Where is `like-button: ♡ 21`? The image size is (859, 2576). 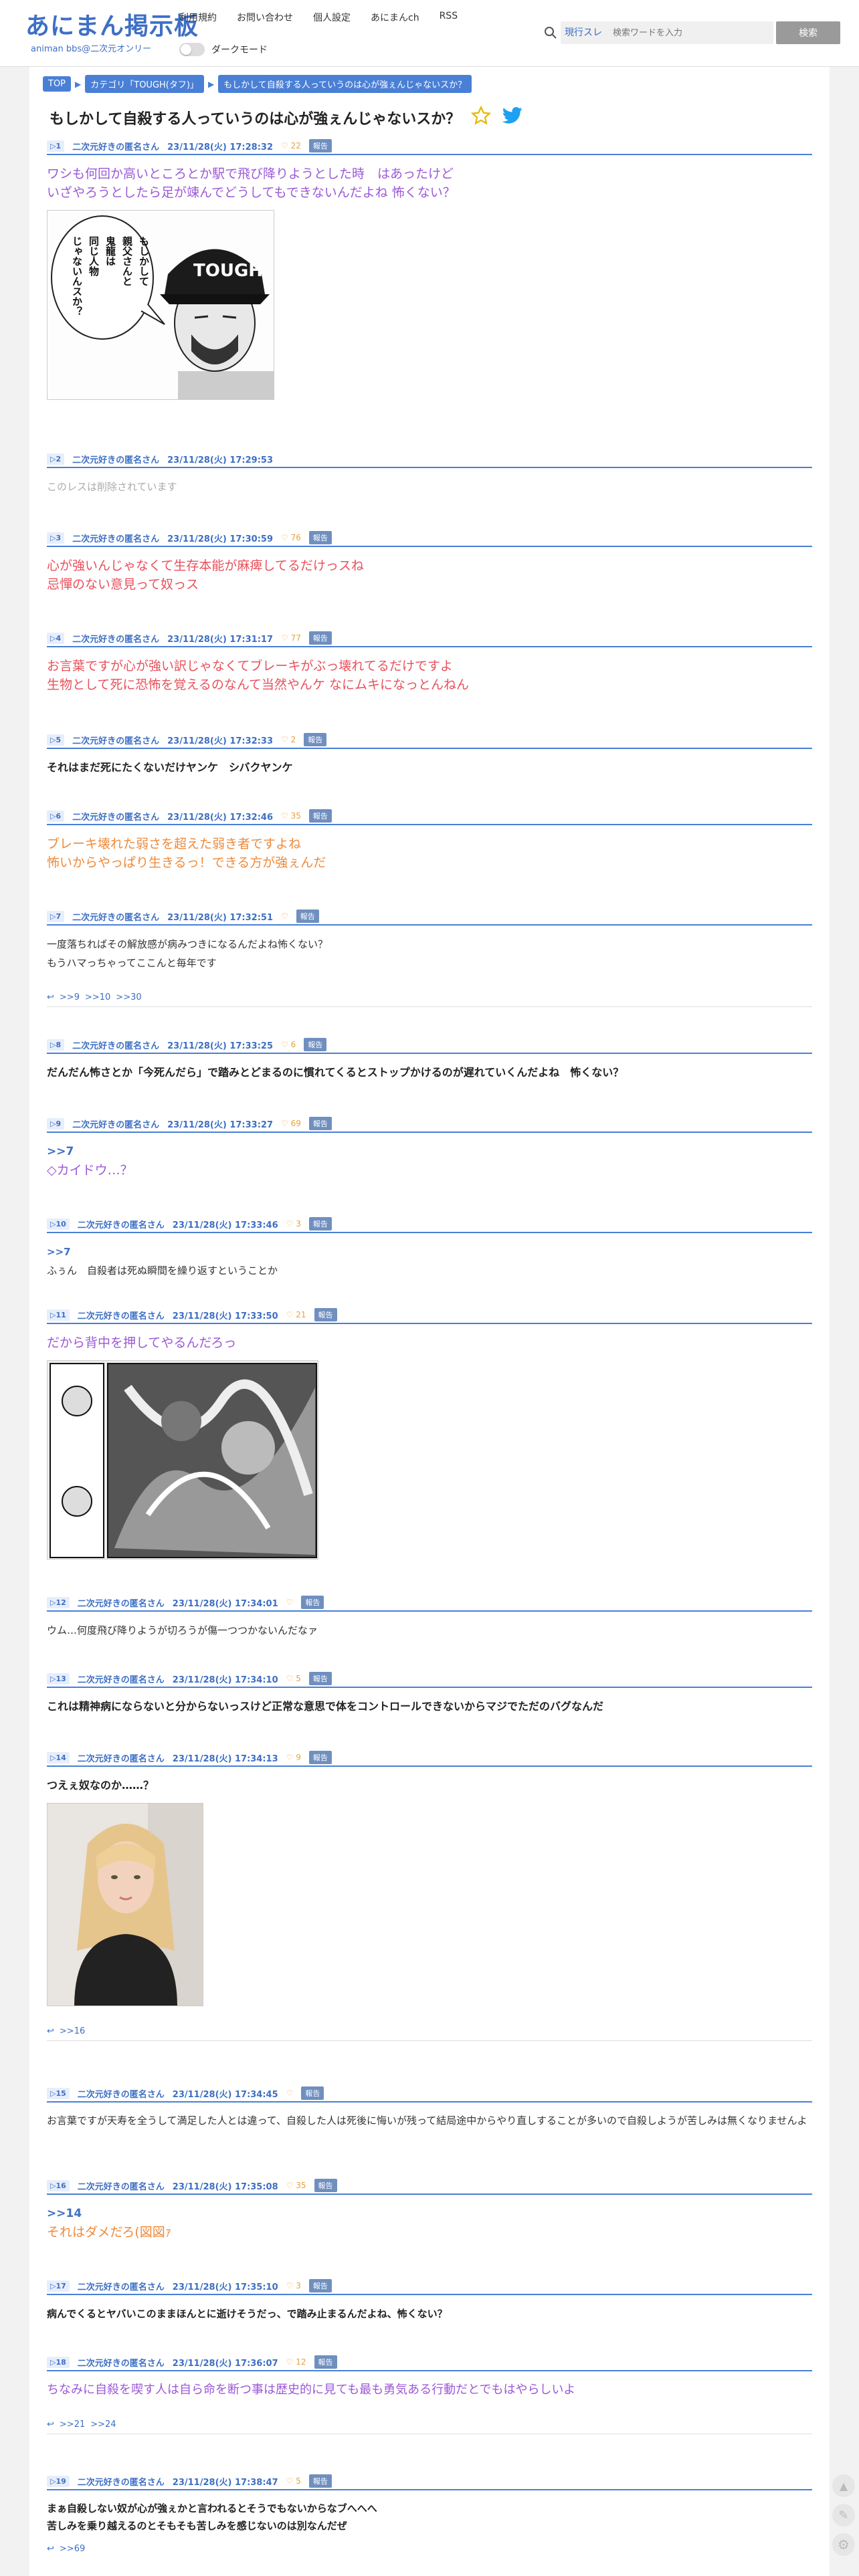
like-button: ♡ 21 is located at coordinates (296, 1314).